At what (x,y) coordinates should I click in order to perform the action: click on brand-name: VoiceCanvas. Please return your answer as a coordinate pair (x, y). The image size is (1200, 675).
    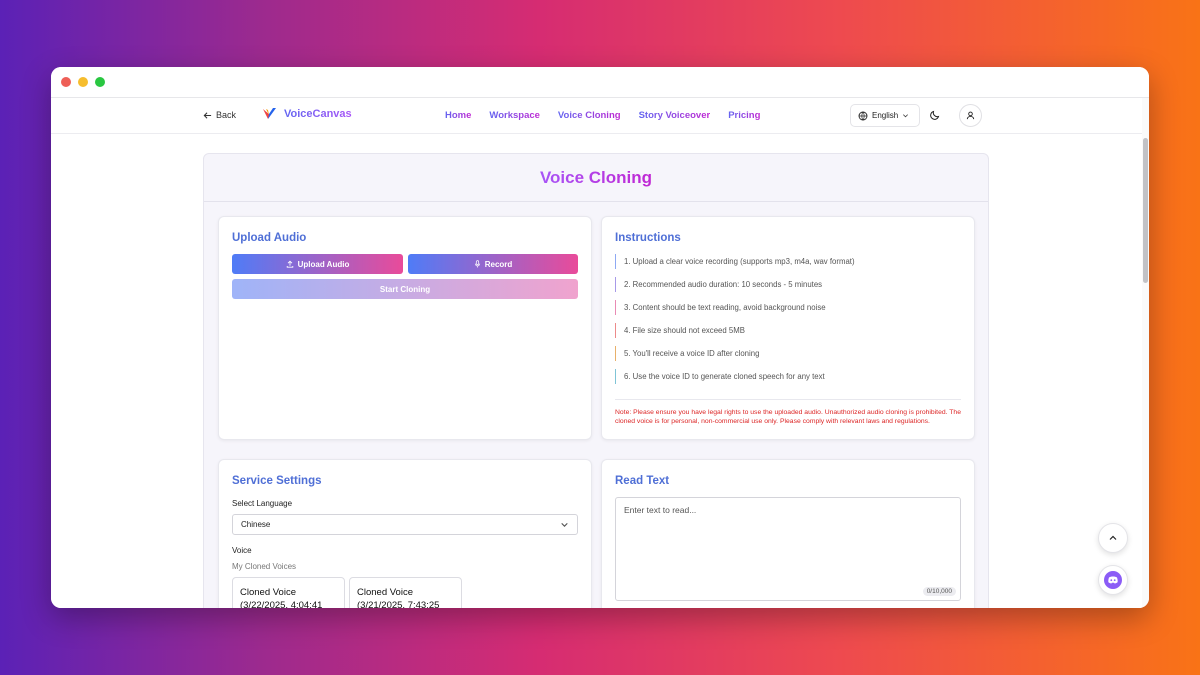
    Looking at the image, I should click on (318, 114).